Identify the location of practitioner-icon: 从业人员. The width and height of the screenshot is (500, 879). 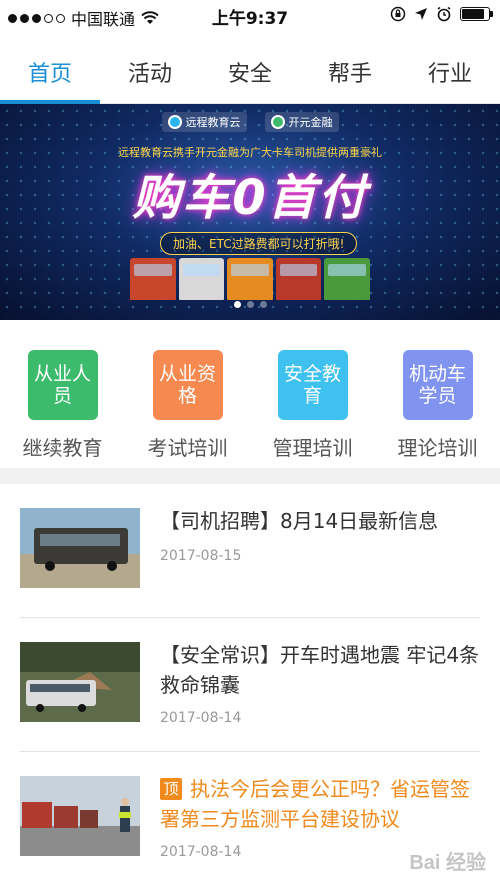
(62, 385).